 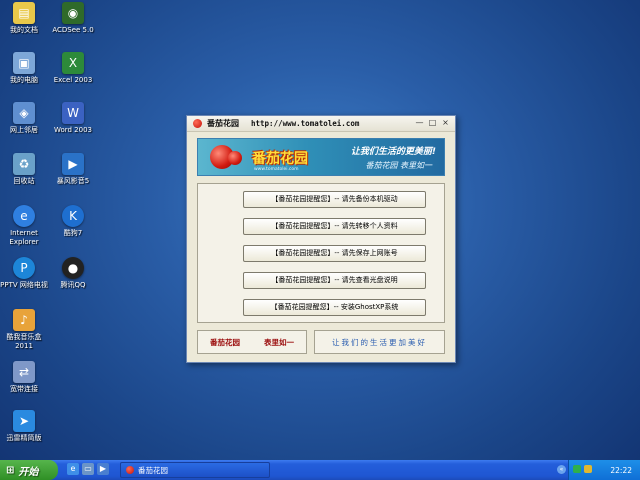 What do you see at coordinates (334, 253) in the screenshot?
I see `save-net-account-button: 【番茄花园提醒您】-- 请先保存上网账号` at bounding box center [334, 253].